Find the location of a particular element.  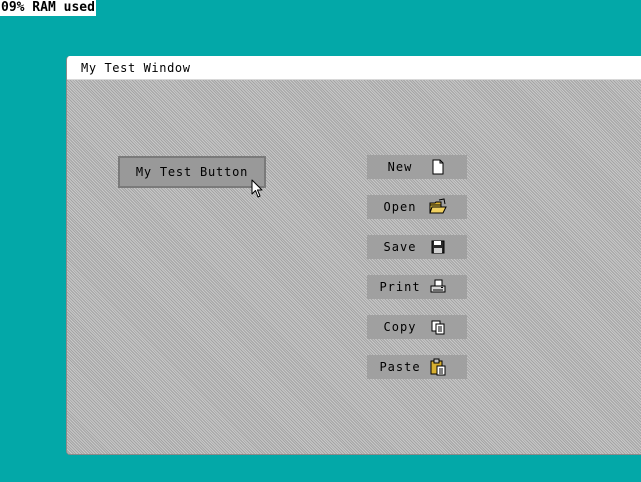

save-floppy-icon is located at coordinates (438, 247).